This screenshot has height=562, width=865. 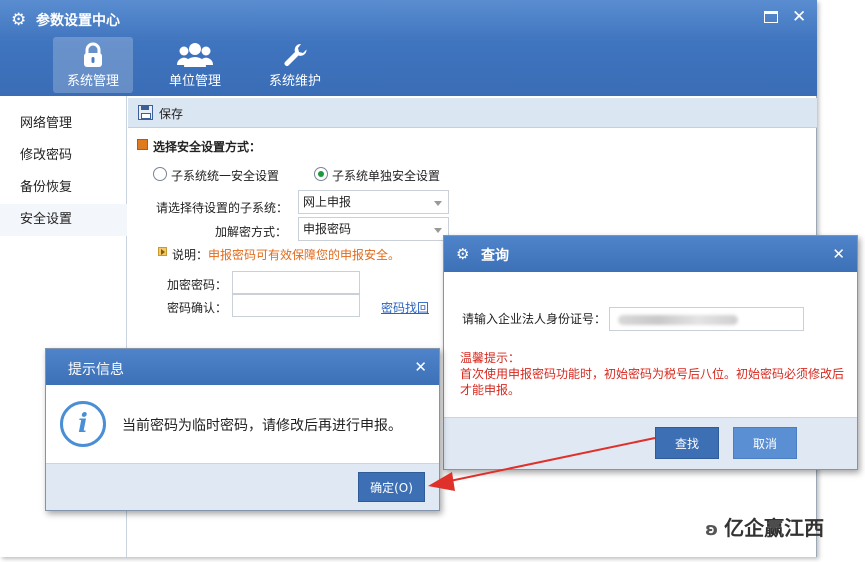 I want to click on section-marker-icon, so click(x=142, y=144).